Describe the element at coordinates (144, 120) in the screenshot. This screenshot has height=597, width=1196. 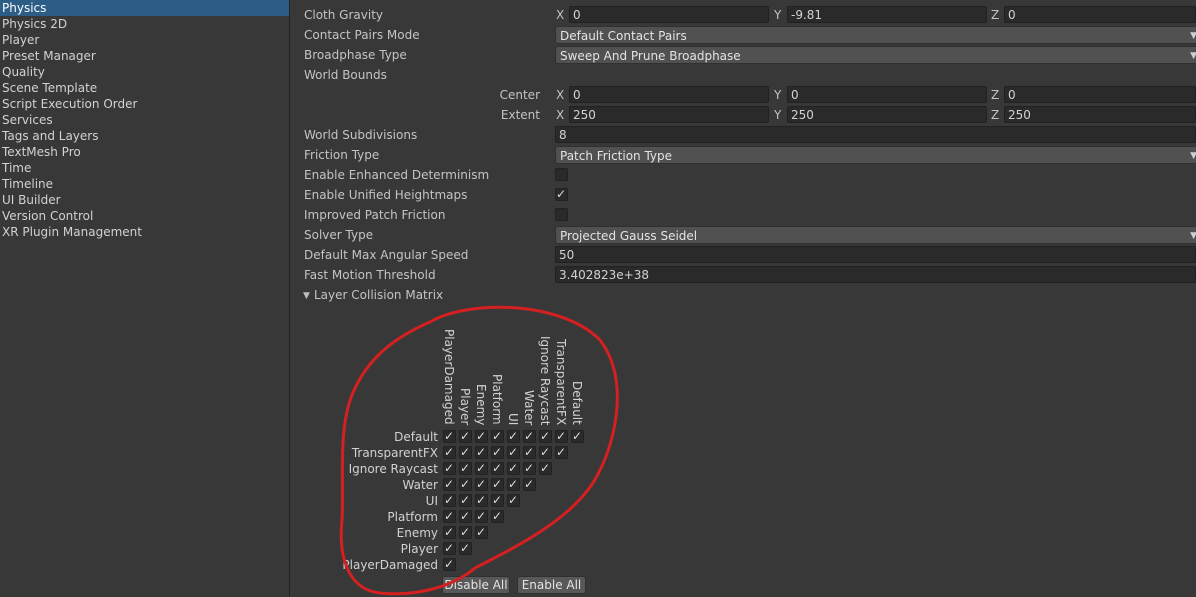
I see `sidebar-item-services: Services` at that location.